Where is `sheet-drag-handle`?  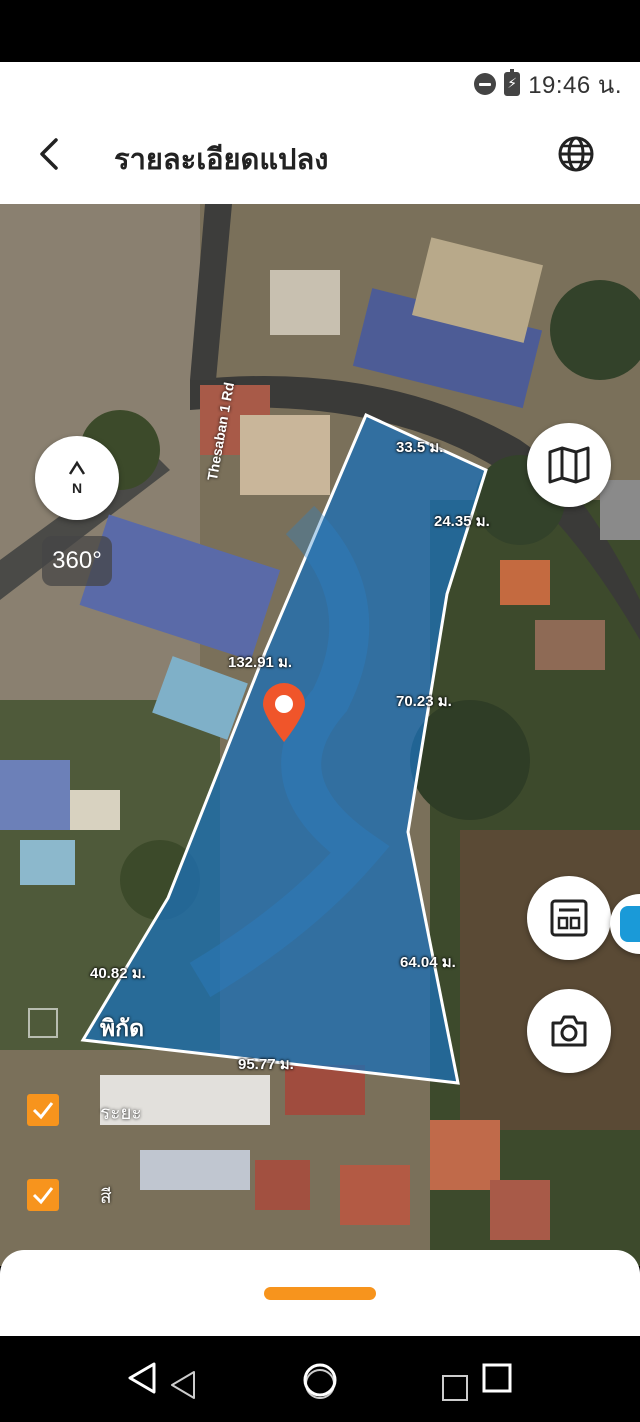 sheet-drag-handle is located at coordinates (320, 1293).